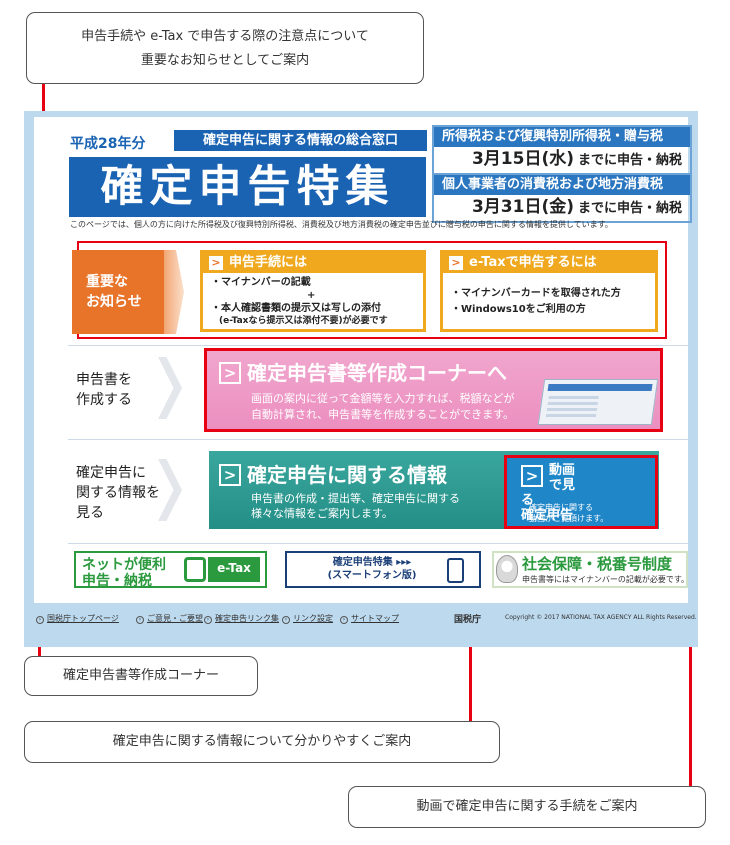  I want to click on callout-notice: 申告手続や e-Tax で申告する際の注意点について 重要なお知らせとしてご案内, so click(225, 48).